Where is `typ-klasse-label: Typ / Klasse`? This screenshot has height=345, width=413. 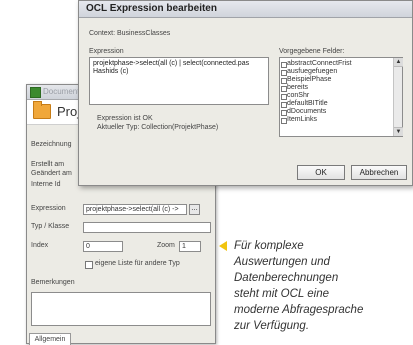
typ-klasse-label: Typ / Klasse is located at coordinates (50, 226).